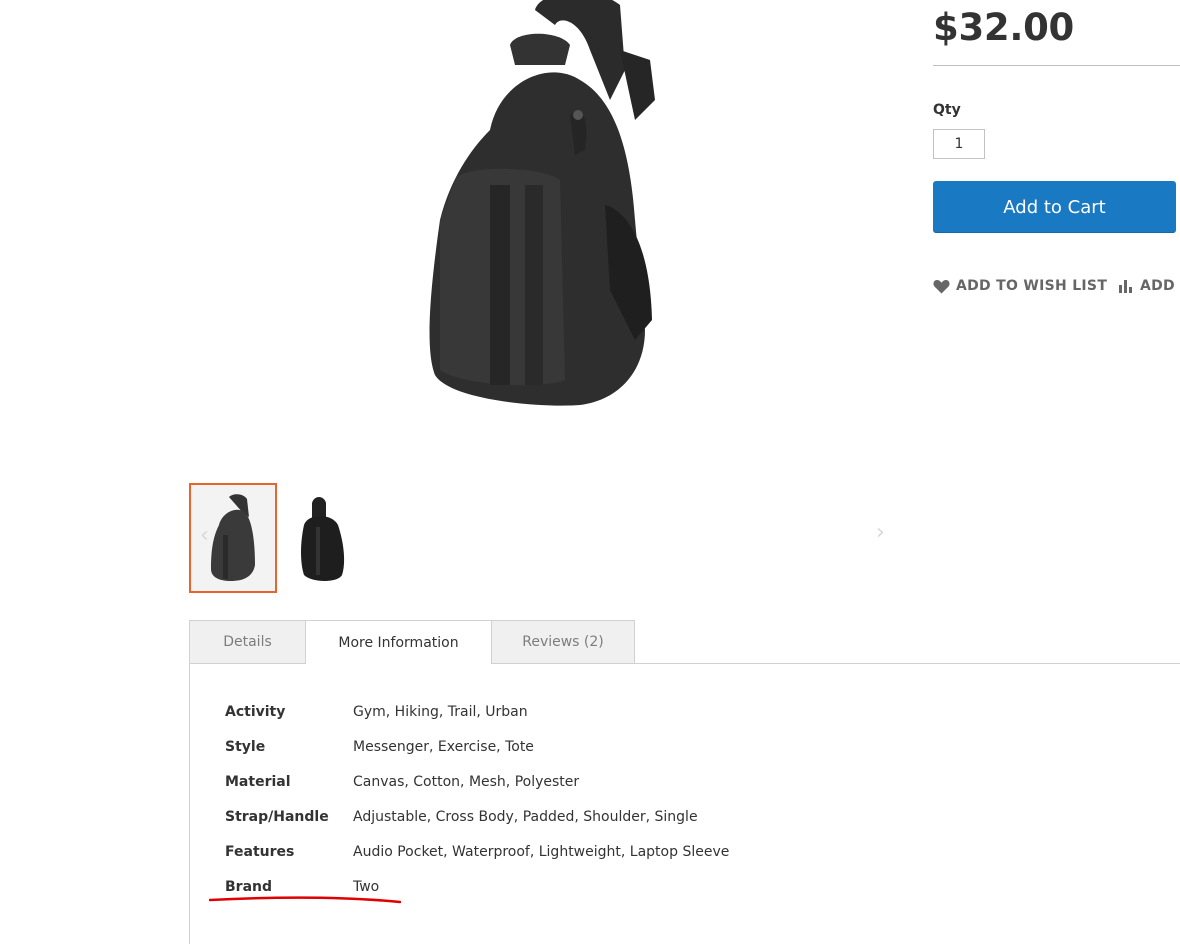 Image resolution: width=1180 pixels, height=944 pixels. I want to click on add-to-wish-list-link: Add to Wish List, so click(1020, 286).